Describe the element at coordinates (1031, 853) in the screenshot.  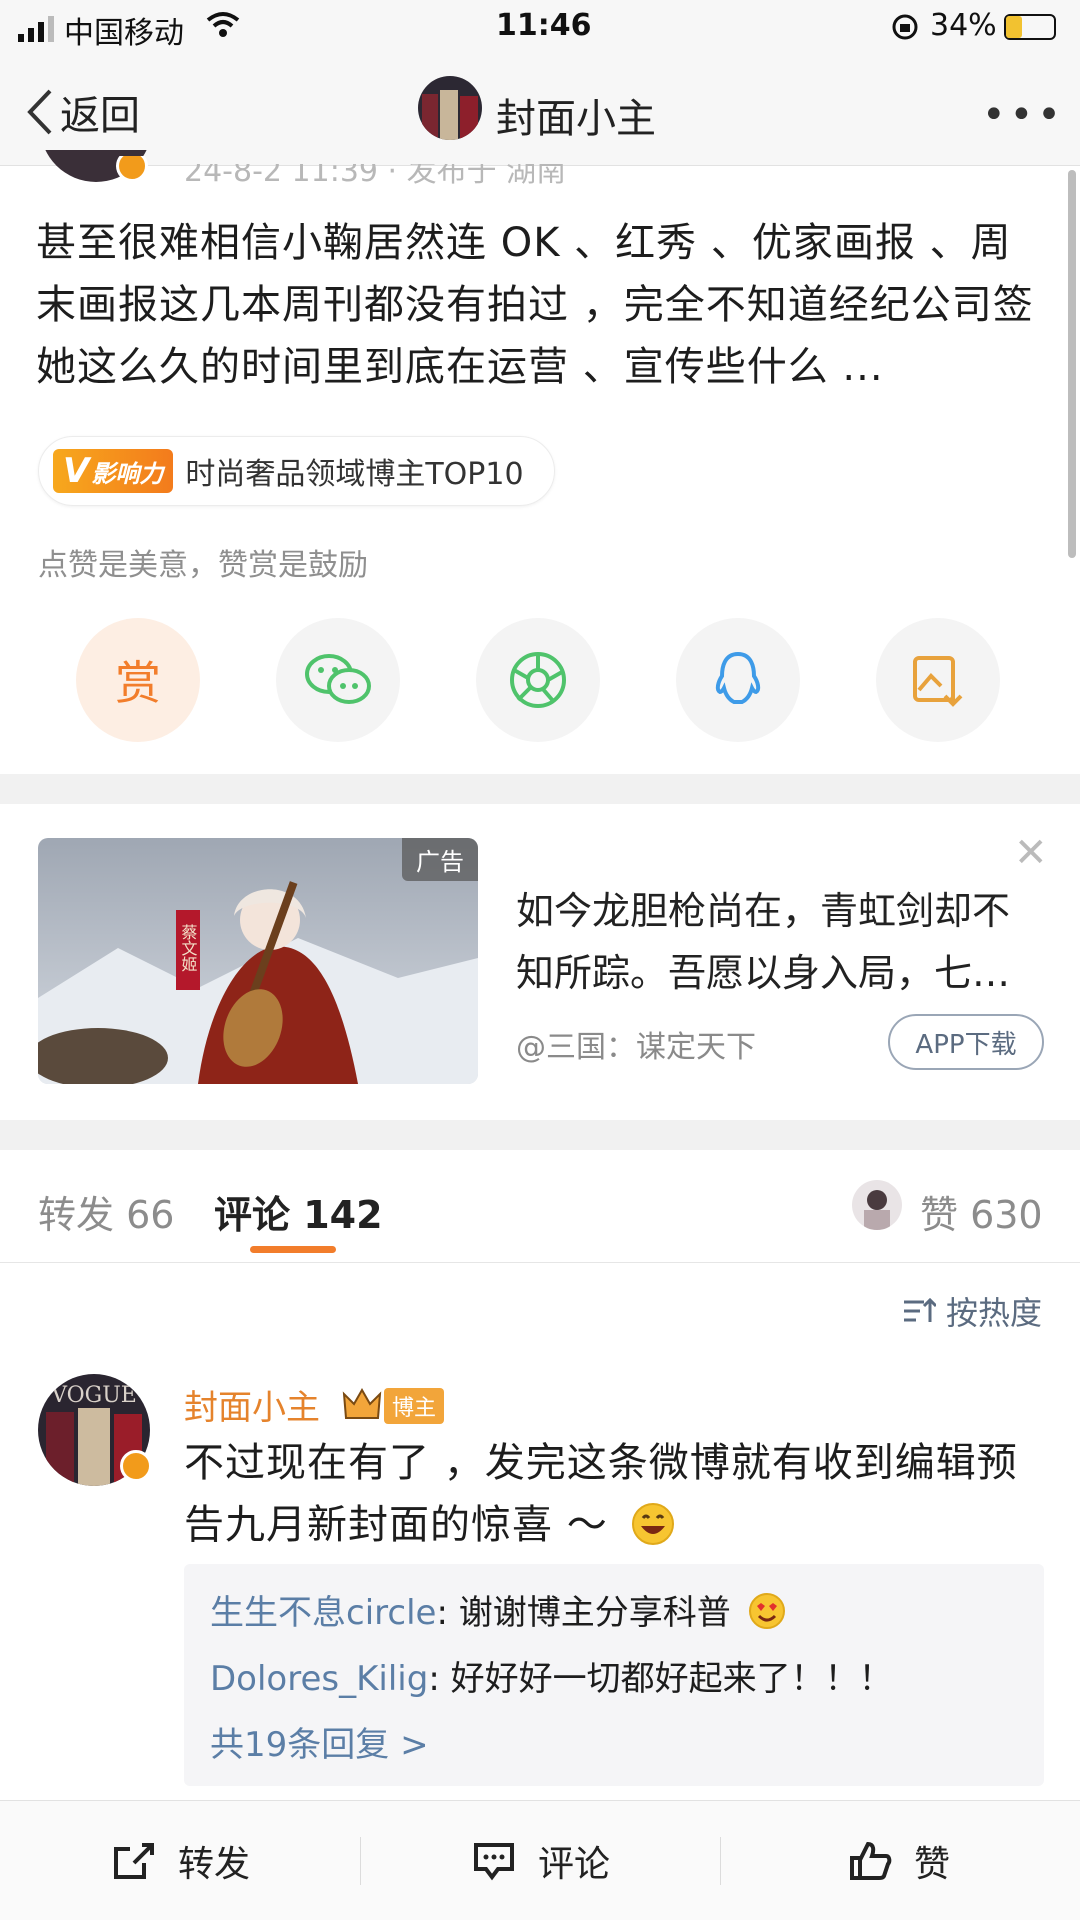
I see `ad-close-icon: ✕` at that location.